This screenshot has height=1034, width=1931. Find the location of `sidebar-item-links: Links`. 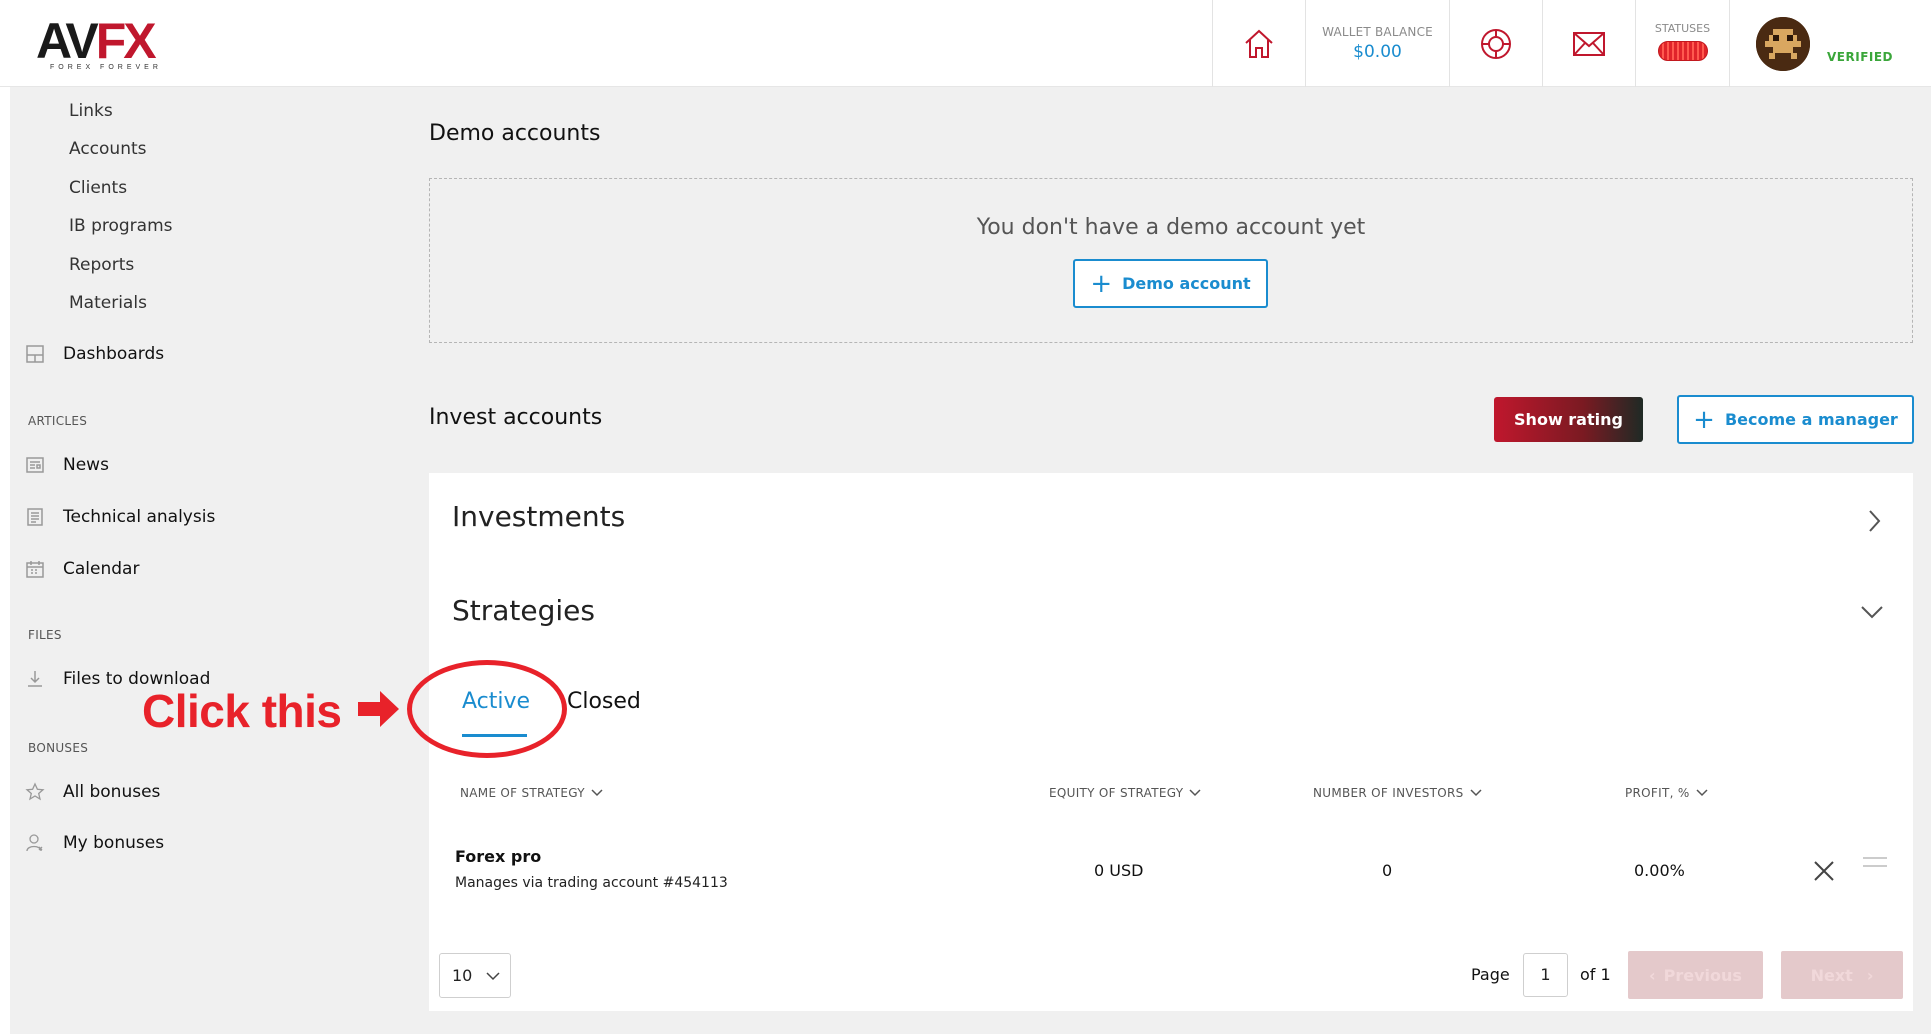

sidebar-item-links: Links is located at coordinates (91, 111).